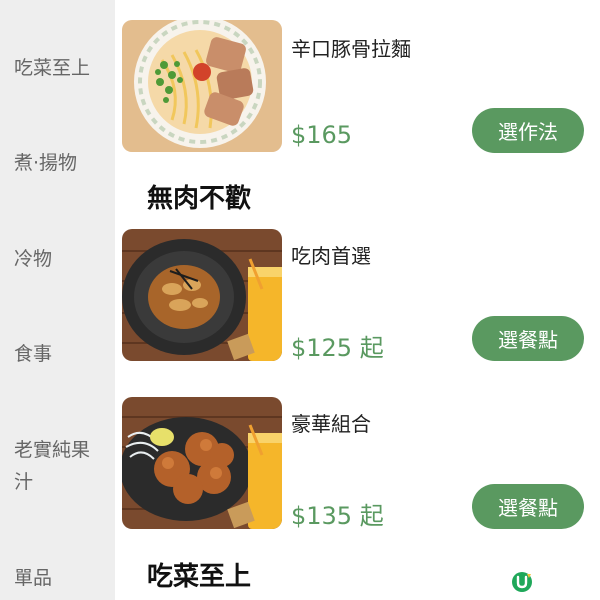 Image resolution: width=600 pixels, height=600 pixels. I want to click on fried-chicken-image, so click(202, 463).